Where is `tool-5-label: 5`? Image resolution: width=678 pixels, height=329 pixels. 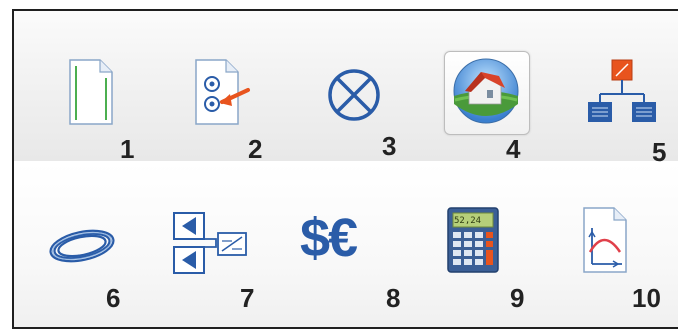 tool-5-label: 5 is located at coordinates (659, 152).